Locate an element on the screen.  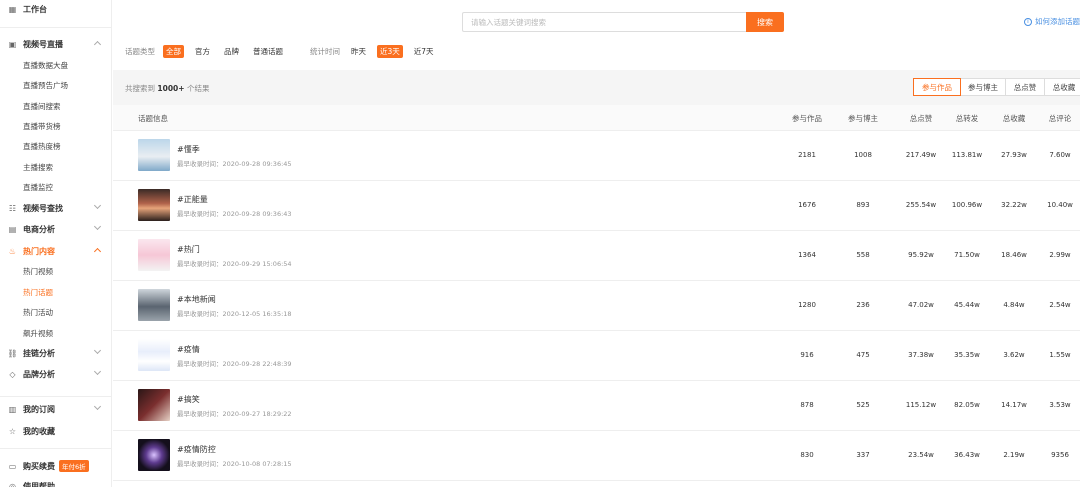
sidebar-item-18: ▥ 我的订阅 is located at coordinates (55, 409).